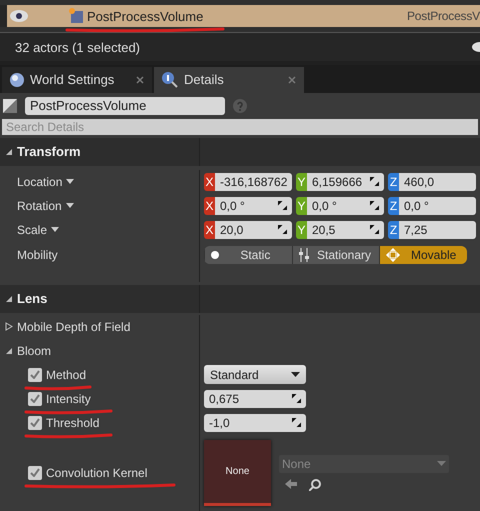 The height and width of the screenshot is (511, 480). What do you see at coordinates (34, 351) in the screenshot?
I see `group-label: Bloom` at bounding box center [34, 351].